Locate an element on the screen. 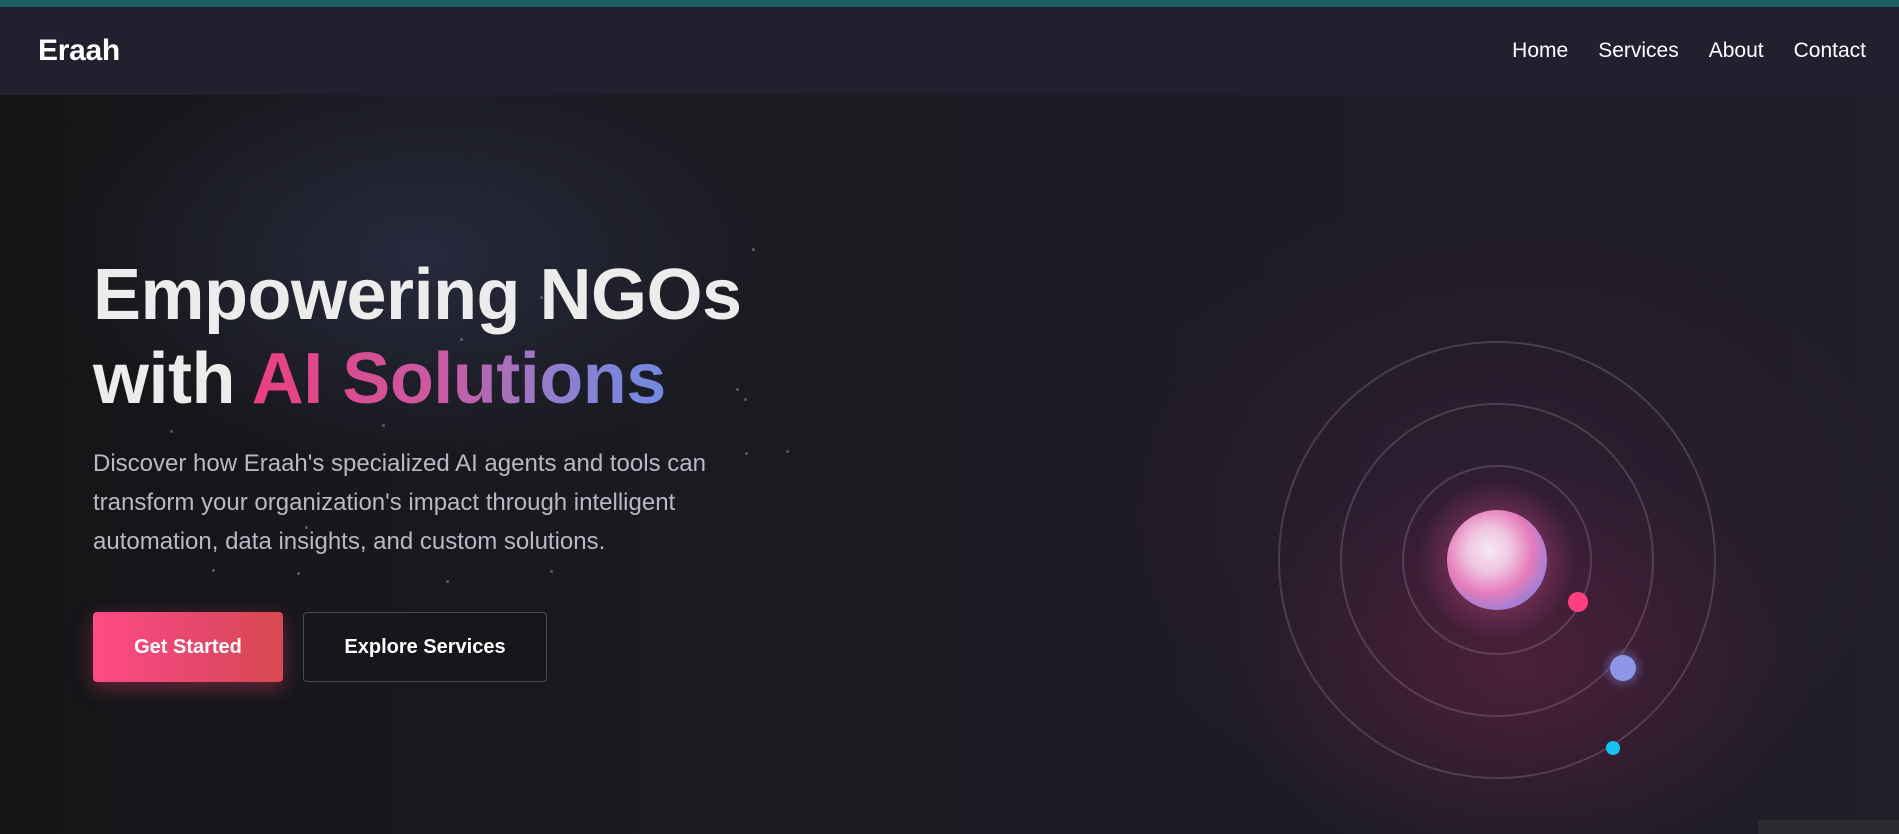 Image resolution: width=1899 pixels, height=834 pixels. hero-headline-prefix: with is located at coordinates (172, 379).